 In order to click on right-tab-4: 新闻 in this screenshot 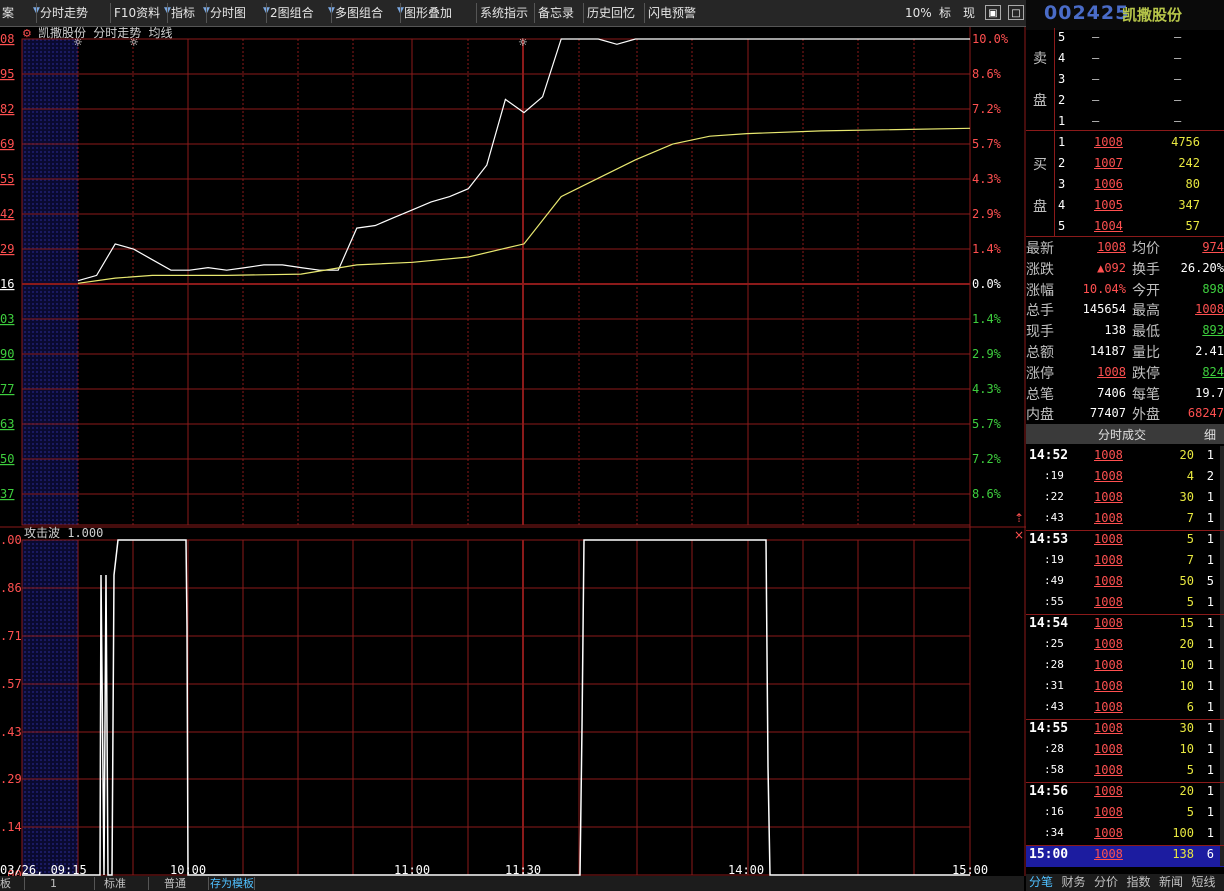, I will do `click(1171, 882)`.